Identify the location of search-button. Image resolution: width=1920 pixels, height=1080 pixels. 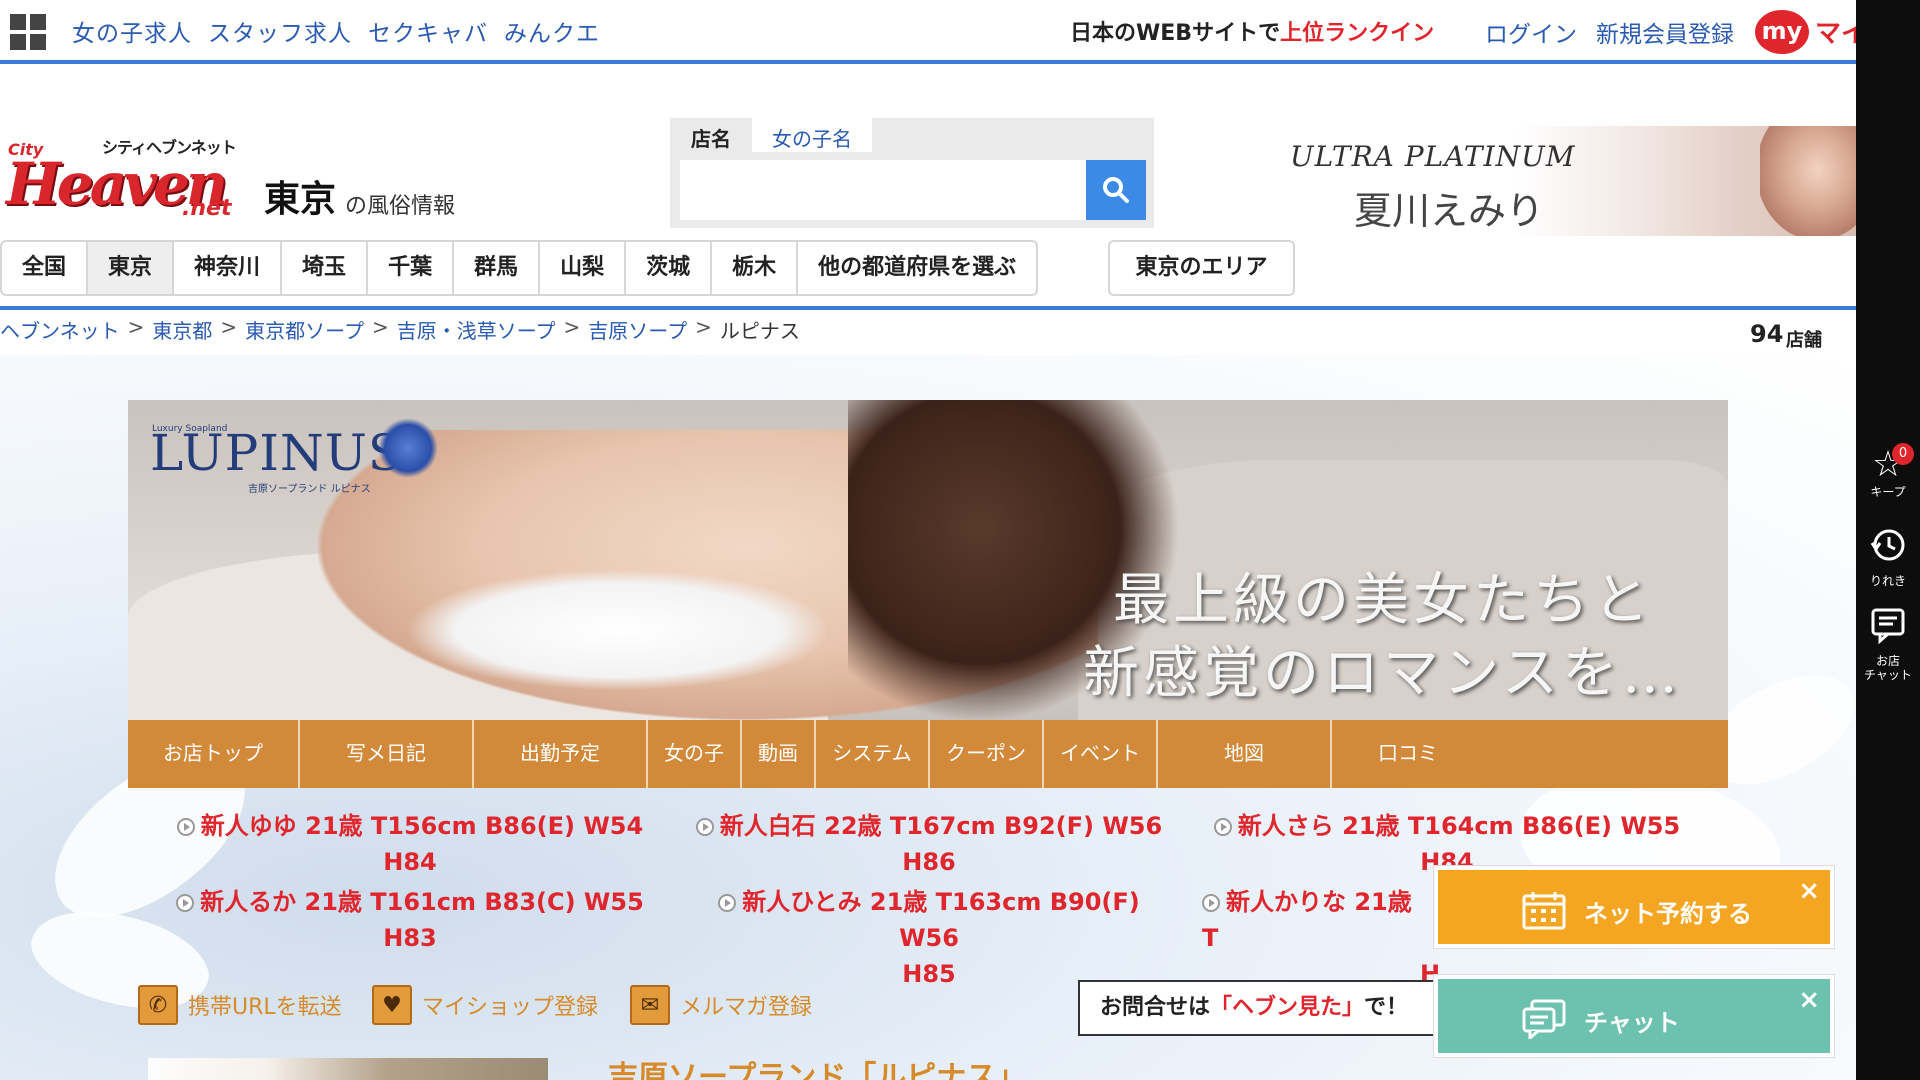
(1116, 190).